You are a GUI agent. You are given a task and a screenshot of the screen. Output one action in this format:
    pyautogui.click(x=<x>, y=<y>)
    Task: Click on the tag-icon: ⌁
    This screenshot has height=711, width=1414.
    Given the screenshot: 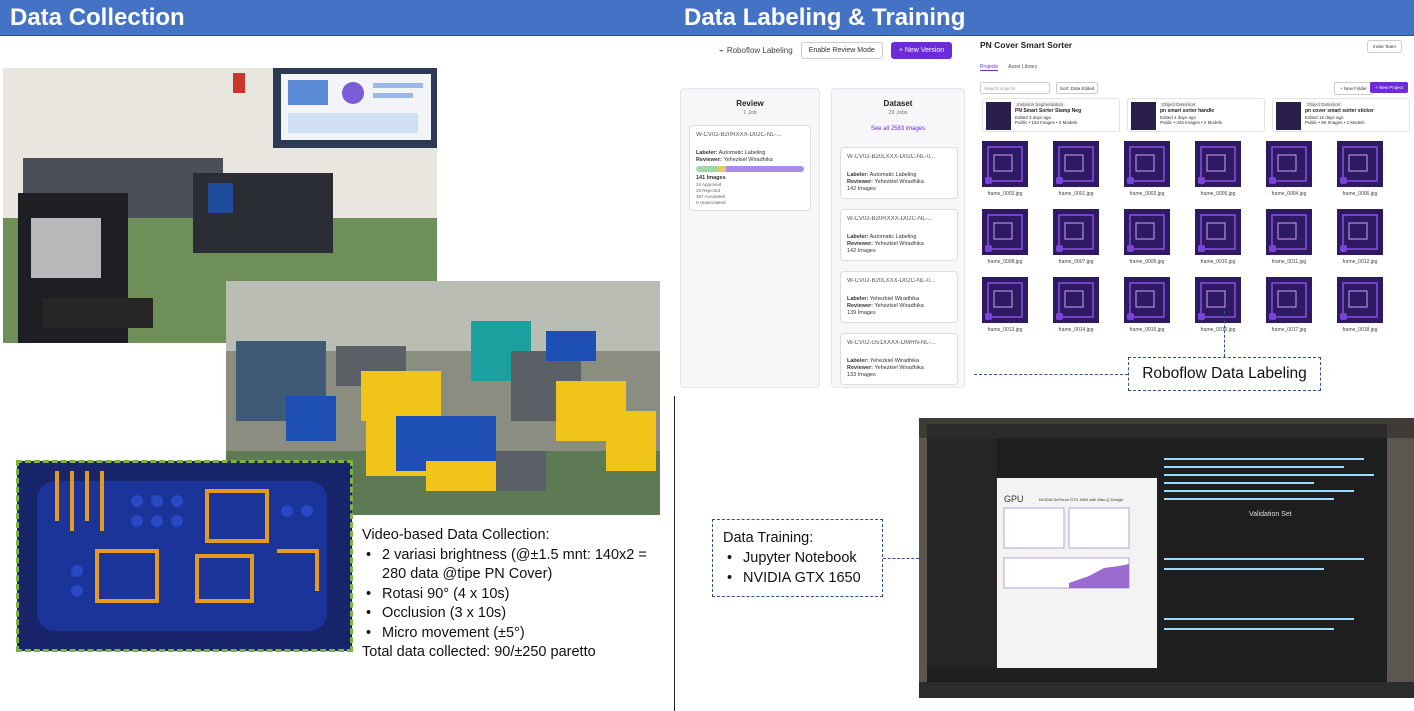 What is the action you would take?
    pyautogui.click(x=721, y=50)
    